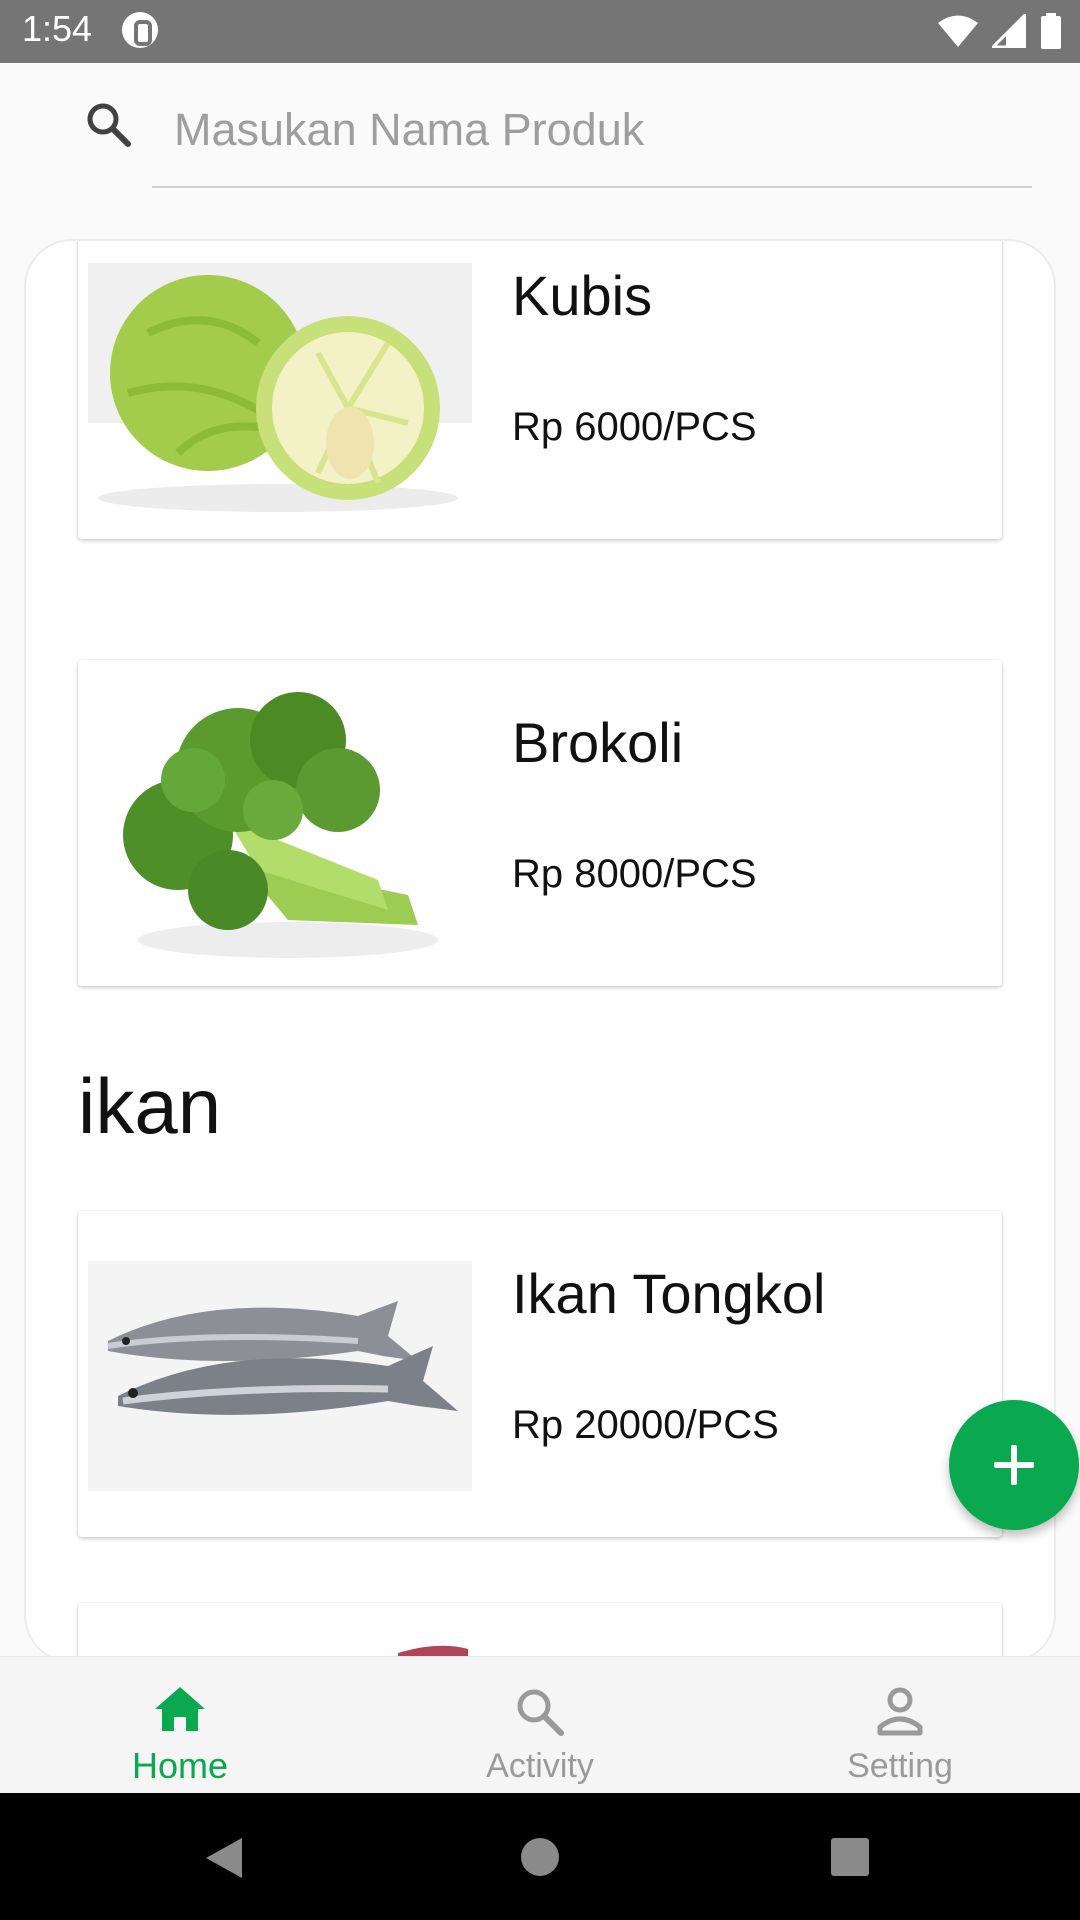  What do you see at coordinates (592, 187) in the screenshot?
I see `search-underline` at bounding box center [592, 187].